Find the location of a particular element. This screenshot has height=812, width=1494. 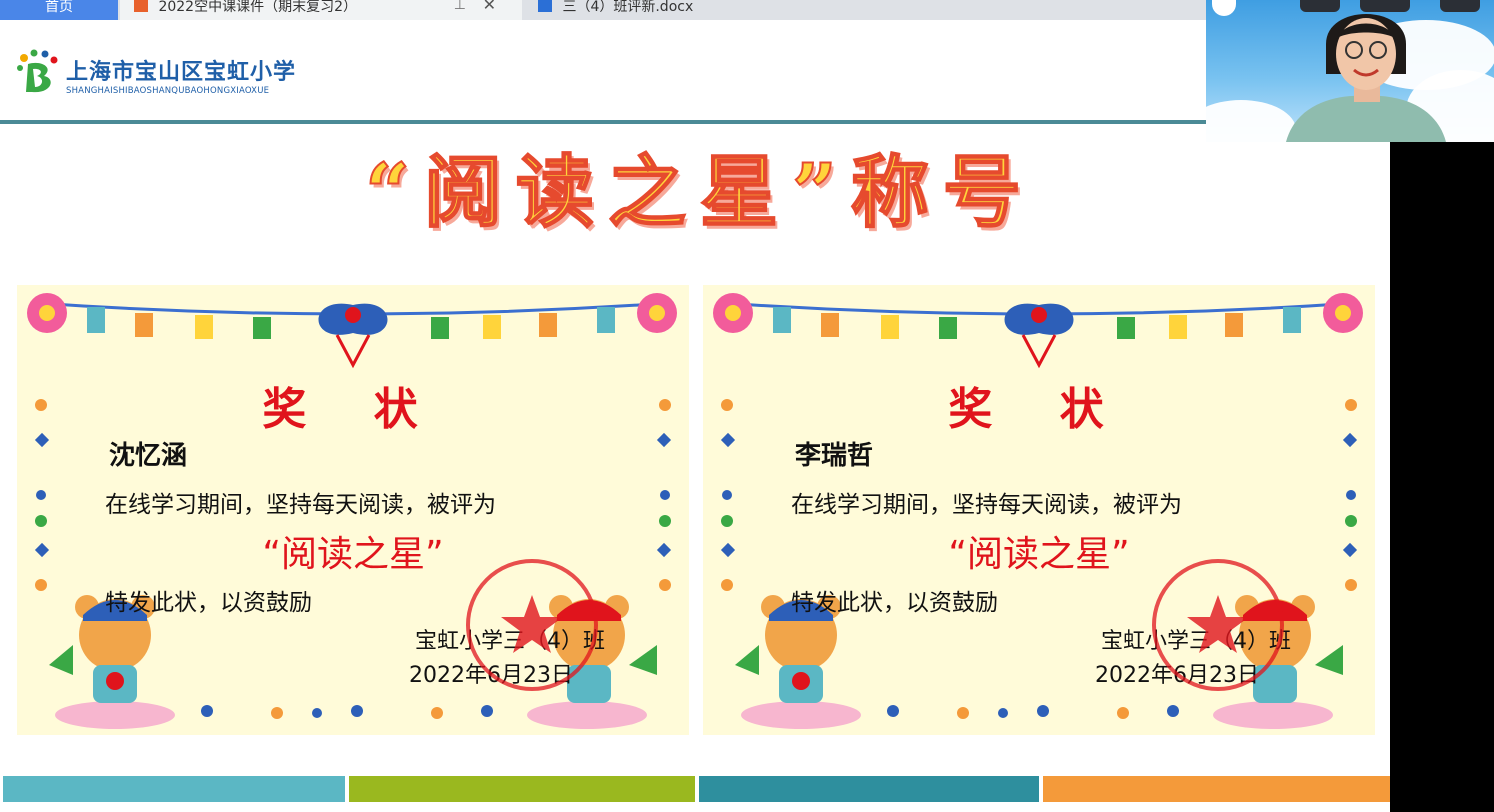

recipient-name: 李瑞哲 is located at coordinates (834, 456).